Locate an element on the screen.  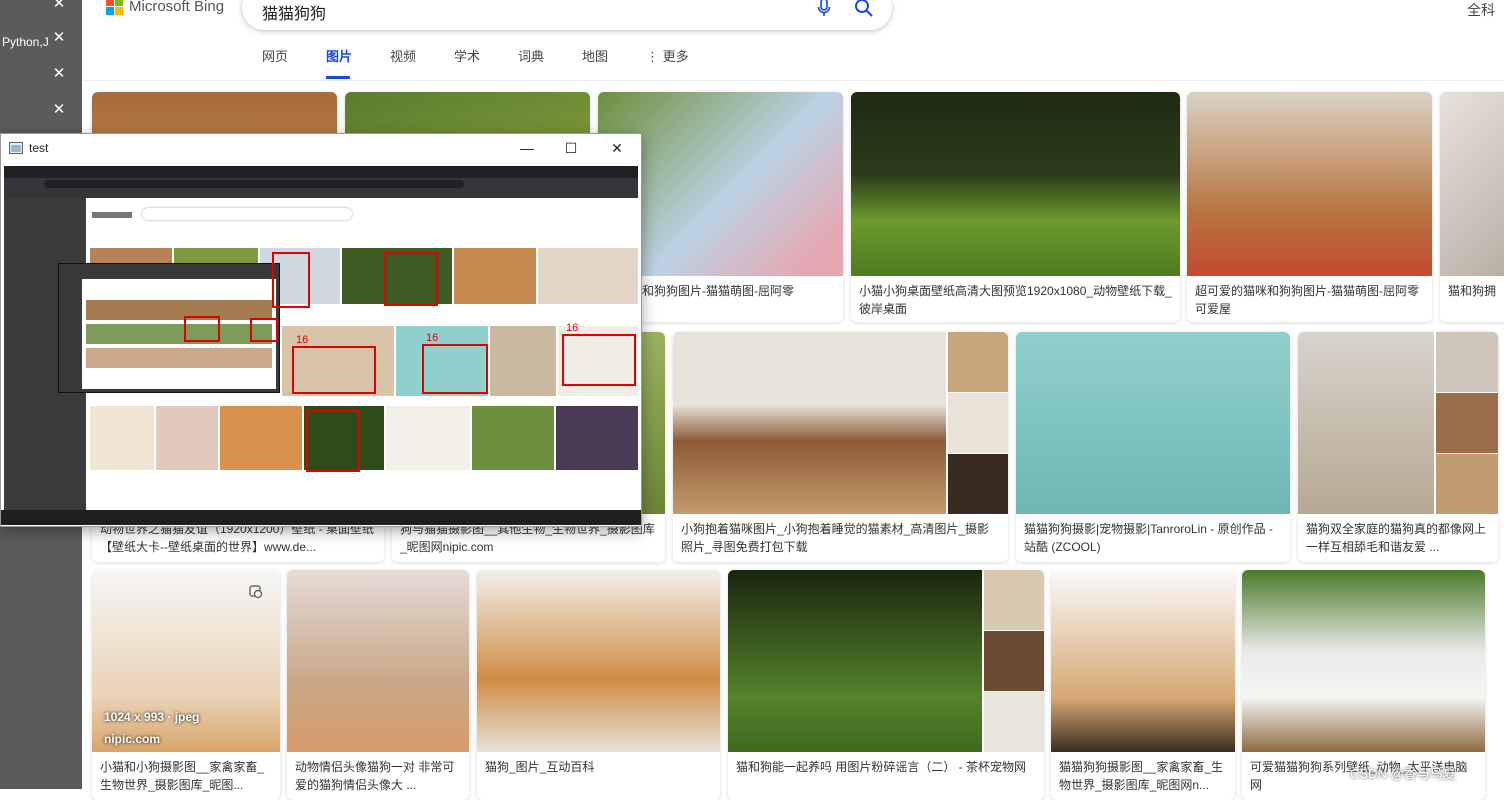
vertical-tabs: 网页 图片 视频 学术 词典 地图 ⋮ 更多 is located at coordinates (475, 62).